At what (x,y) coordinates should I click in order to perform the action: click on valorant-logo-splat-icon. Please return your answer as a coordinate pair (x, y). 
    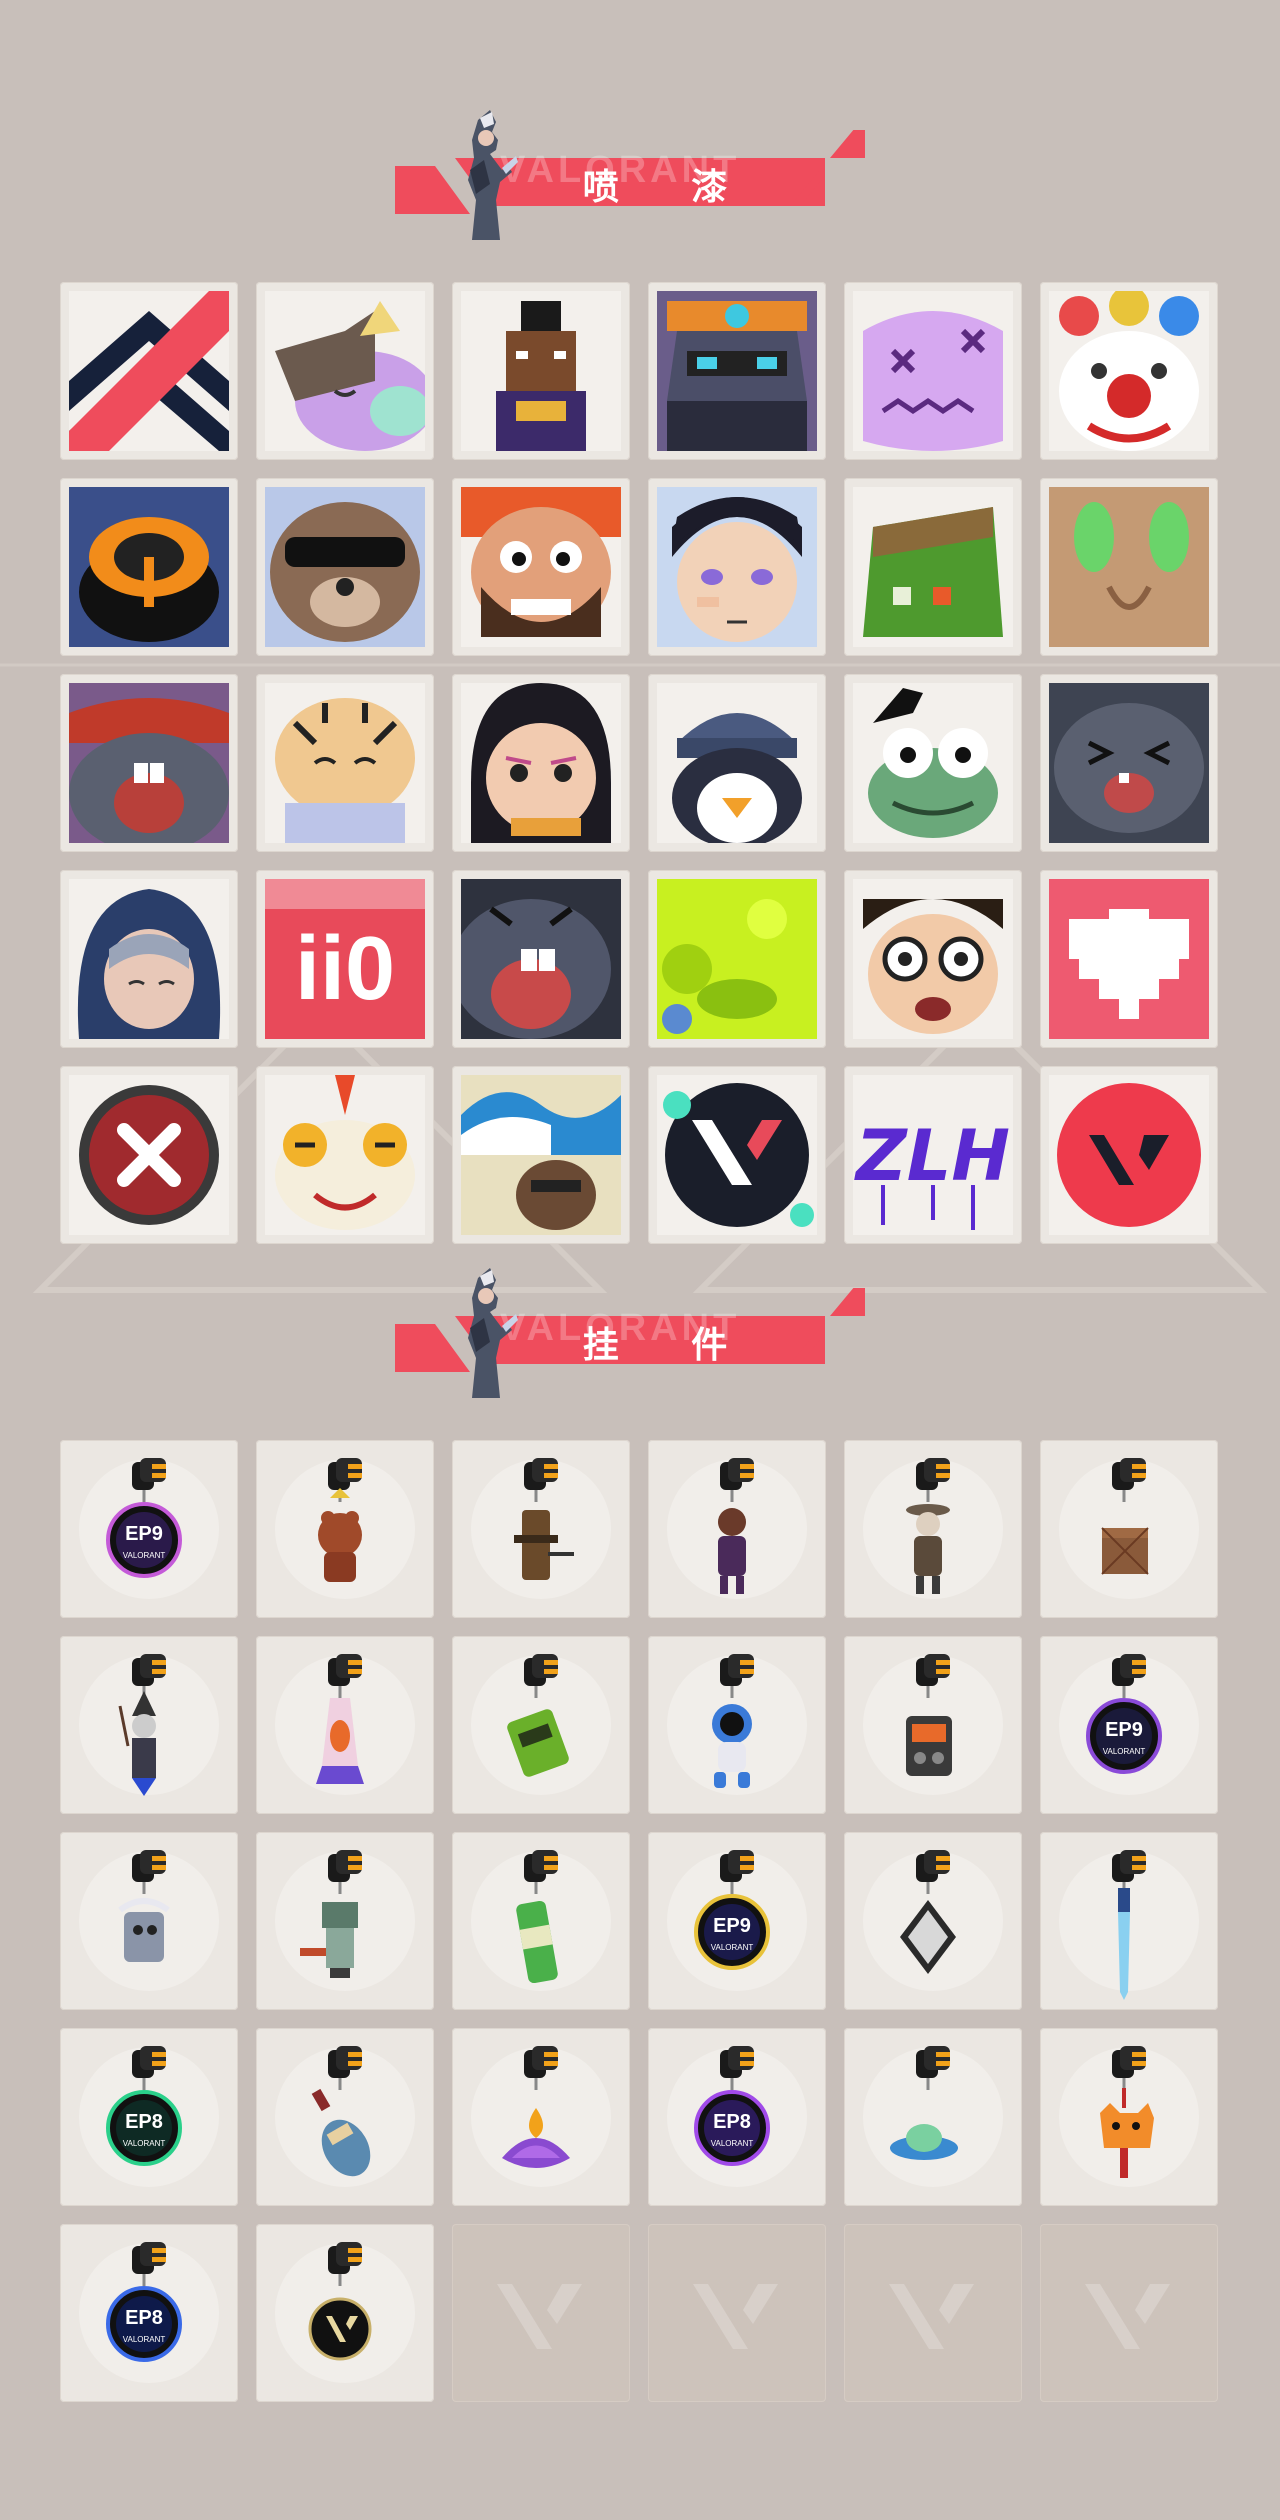
    Looking at the image, I should click on (737, 1155).